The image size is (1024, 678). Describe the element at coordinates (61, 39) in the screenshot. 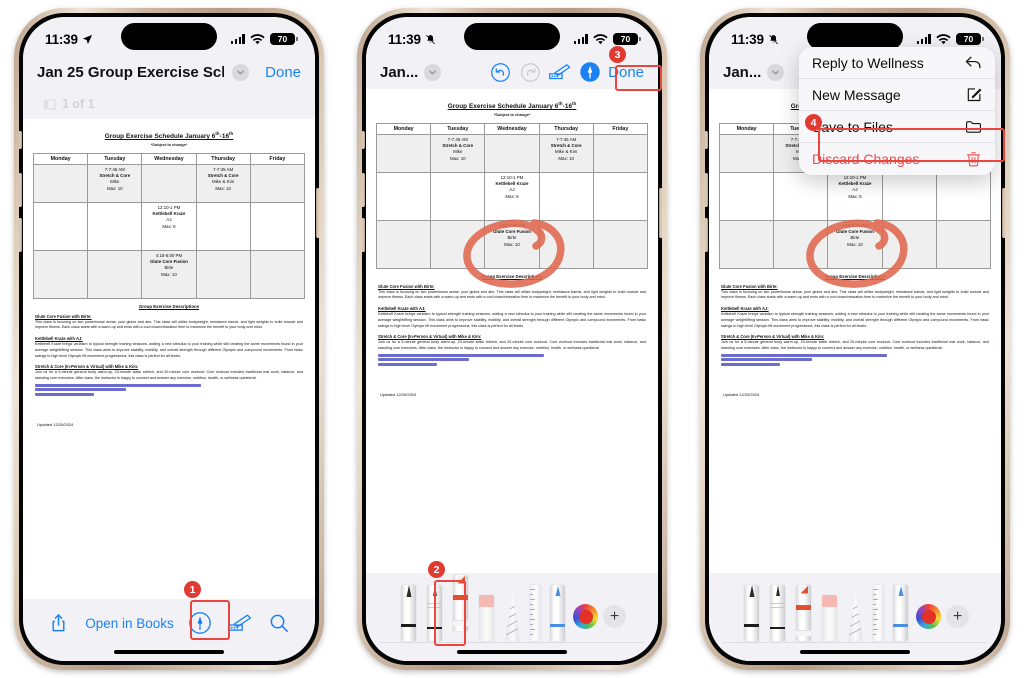

I see `status-time: 11:39` at that location.